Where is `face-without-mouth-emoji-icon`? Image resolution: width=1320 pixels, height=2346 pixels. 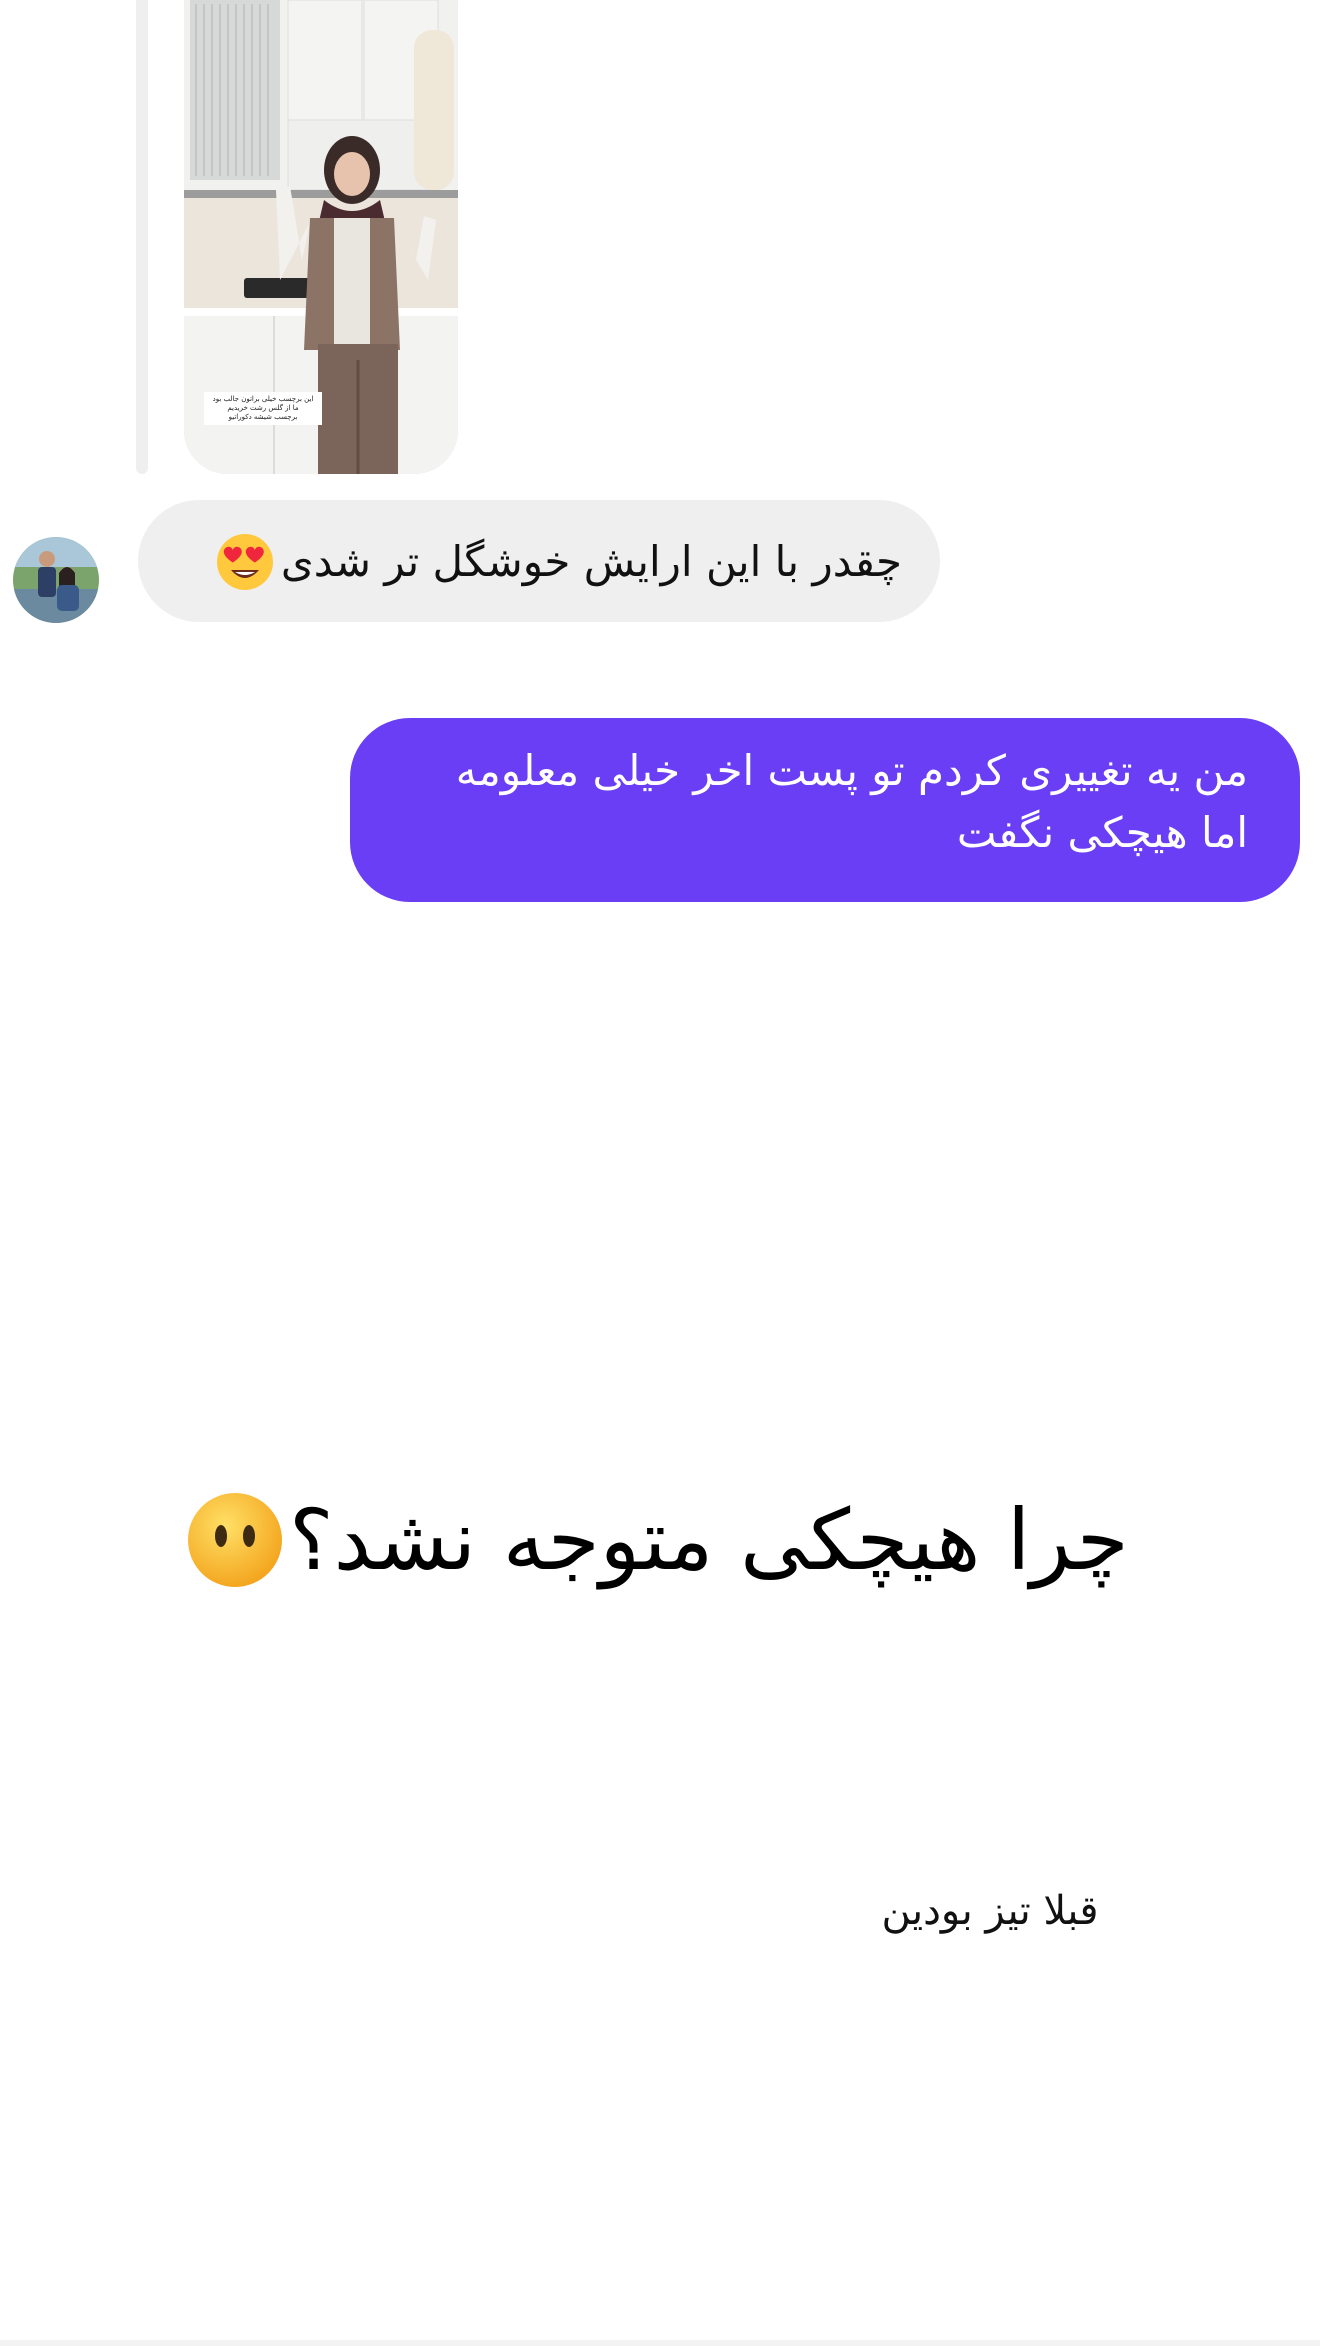
face-without-mouth-emoji-icon is located at coordinates (235, 1540).